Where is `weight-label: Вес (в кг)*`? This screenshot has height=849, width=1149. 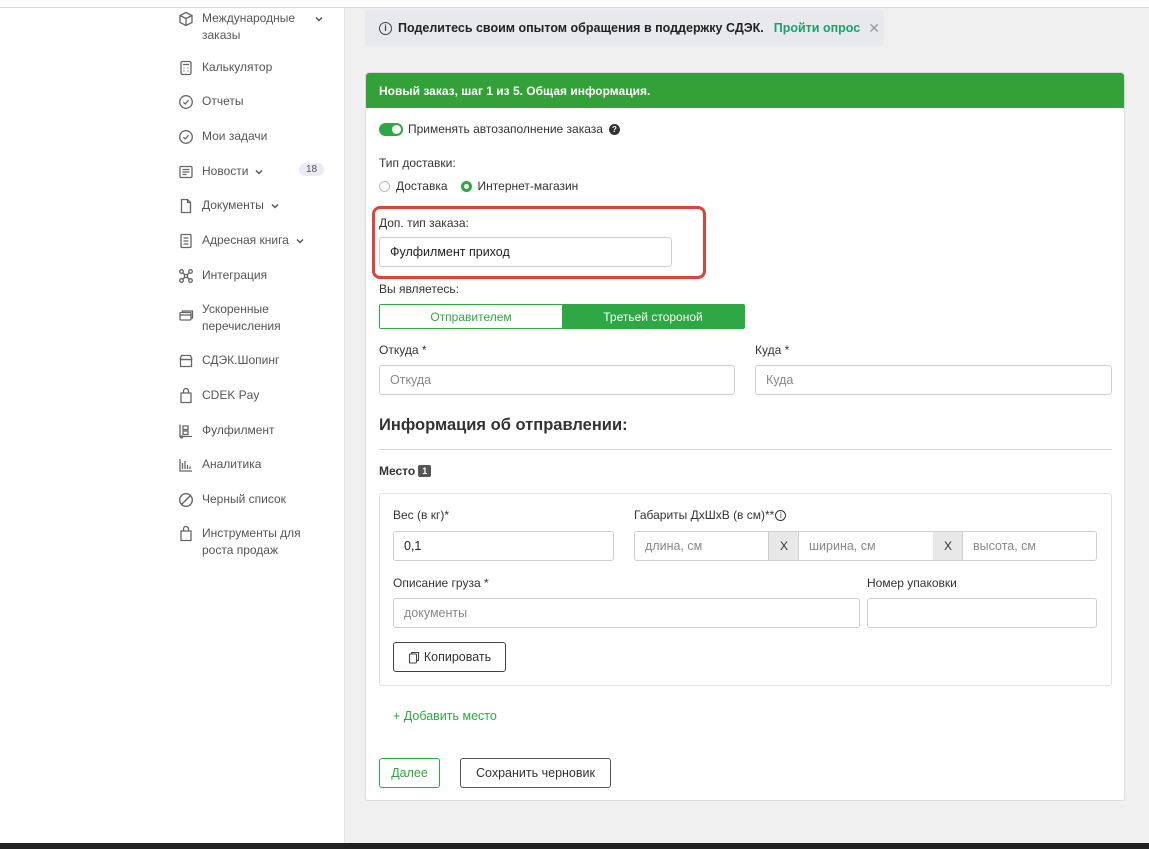 weight-label: Вес (в кг)* is located at coordinates (421, 515).